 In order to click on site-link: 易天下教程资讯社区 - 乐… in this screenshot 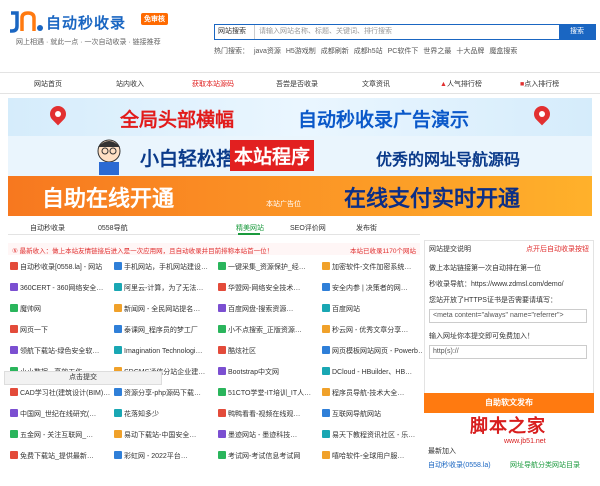, I will do `click(372, 437)`.